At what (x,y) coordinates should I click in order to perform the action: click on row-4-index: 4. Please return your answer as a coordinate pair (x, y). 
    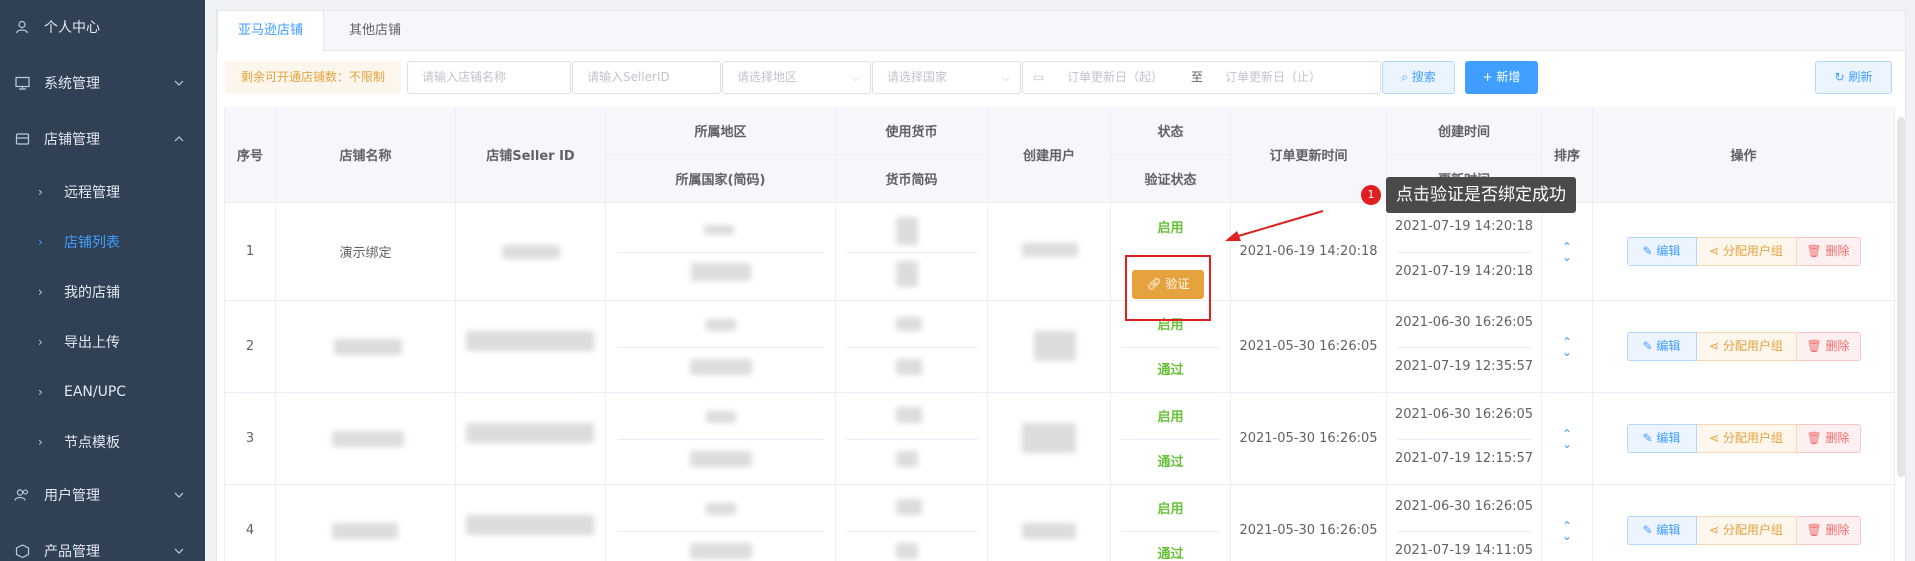
    Looking at the image, I should click on (250, 523).